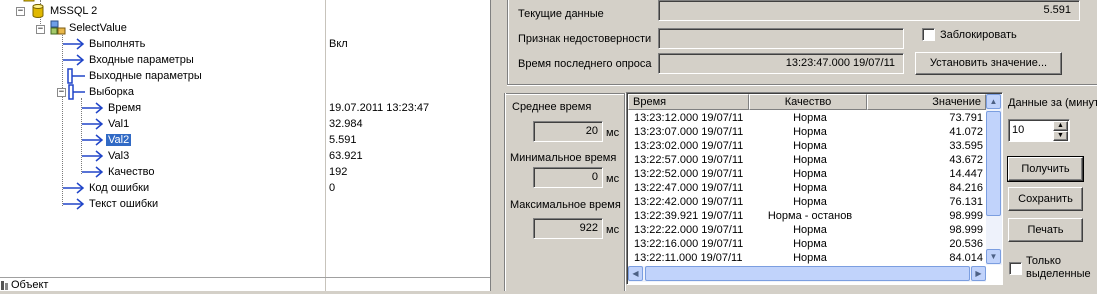 The width and height of the screenshot is (1097, 294). Describe the element at coordinates (978, 273) in the screenshot. I see `scroll-right-icon: ▶` at that location.